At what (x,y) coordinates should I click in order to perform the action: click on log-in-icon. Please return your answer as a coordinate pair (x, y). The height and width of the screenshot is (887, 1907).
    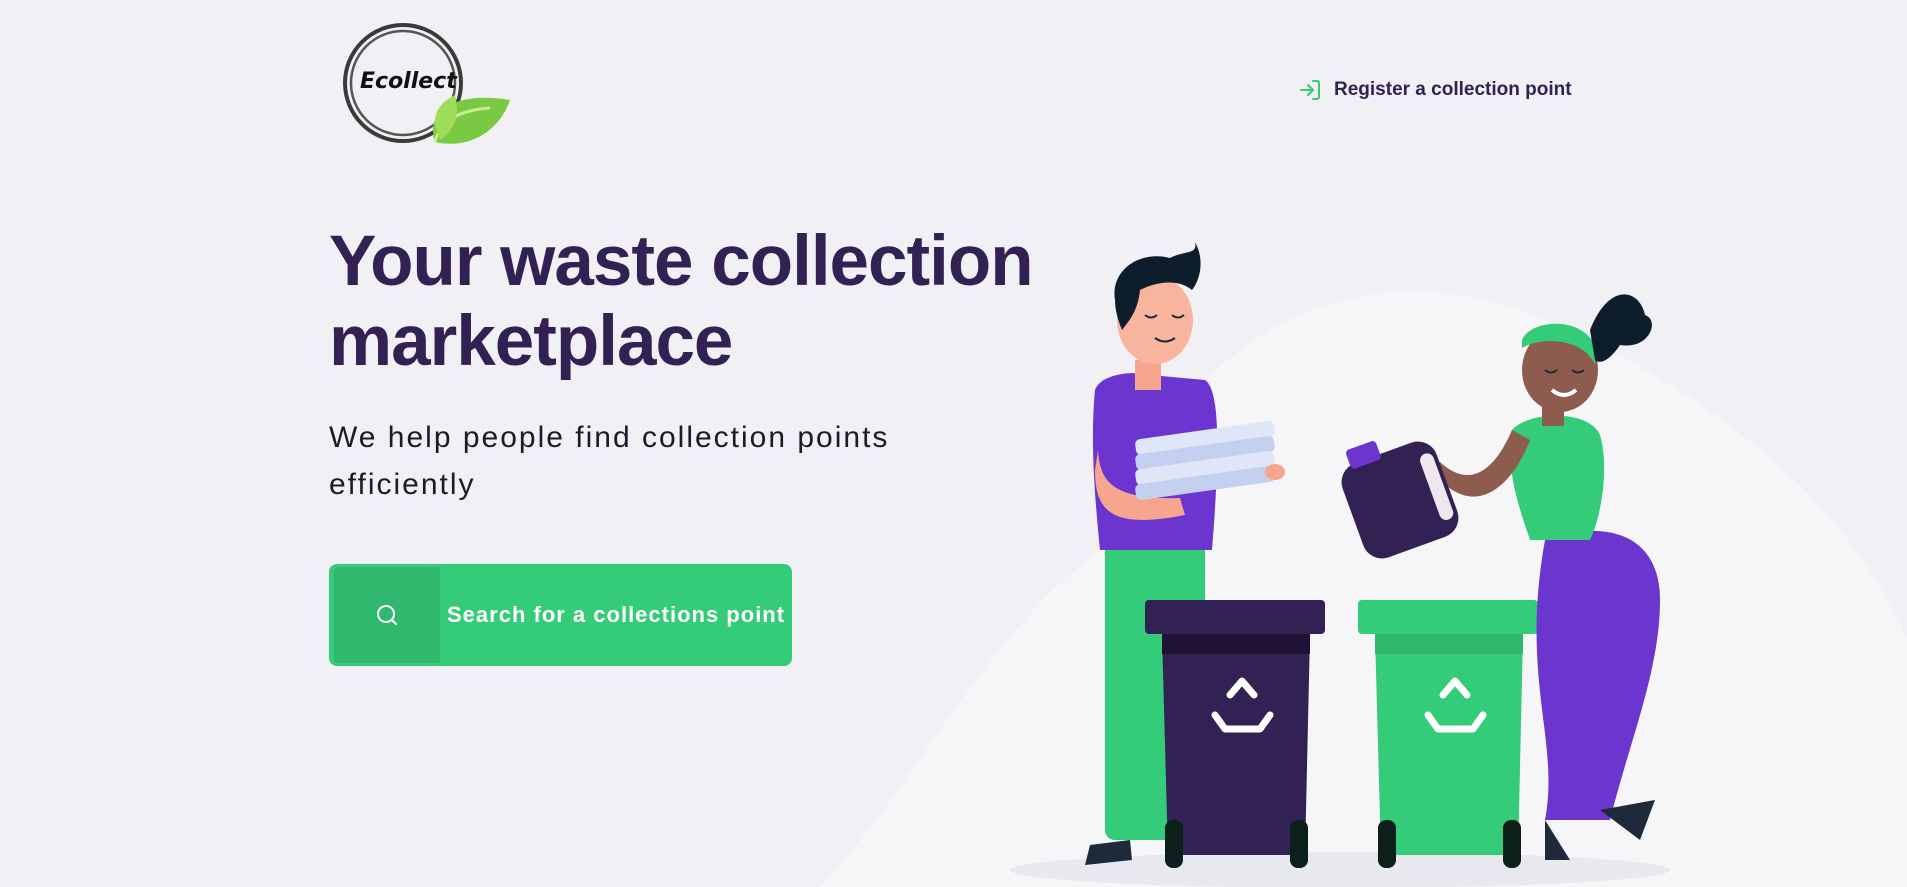
    Looking at the image, I should click on (1310, 90).